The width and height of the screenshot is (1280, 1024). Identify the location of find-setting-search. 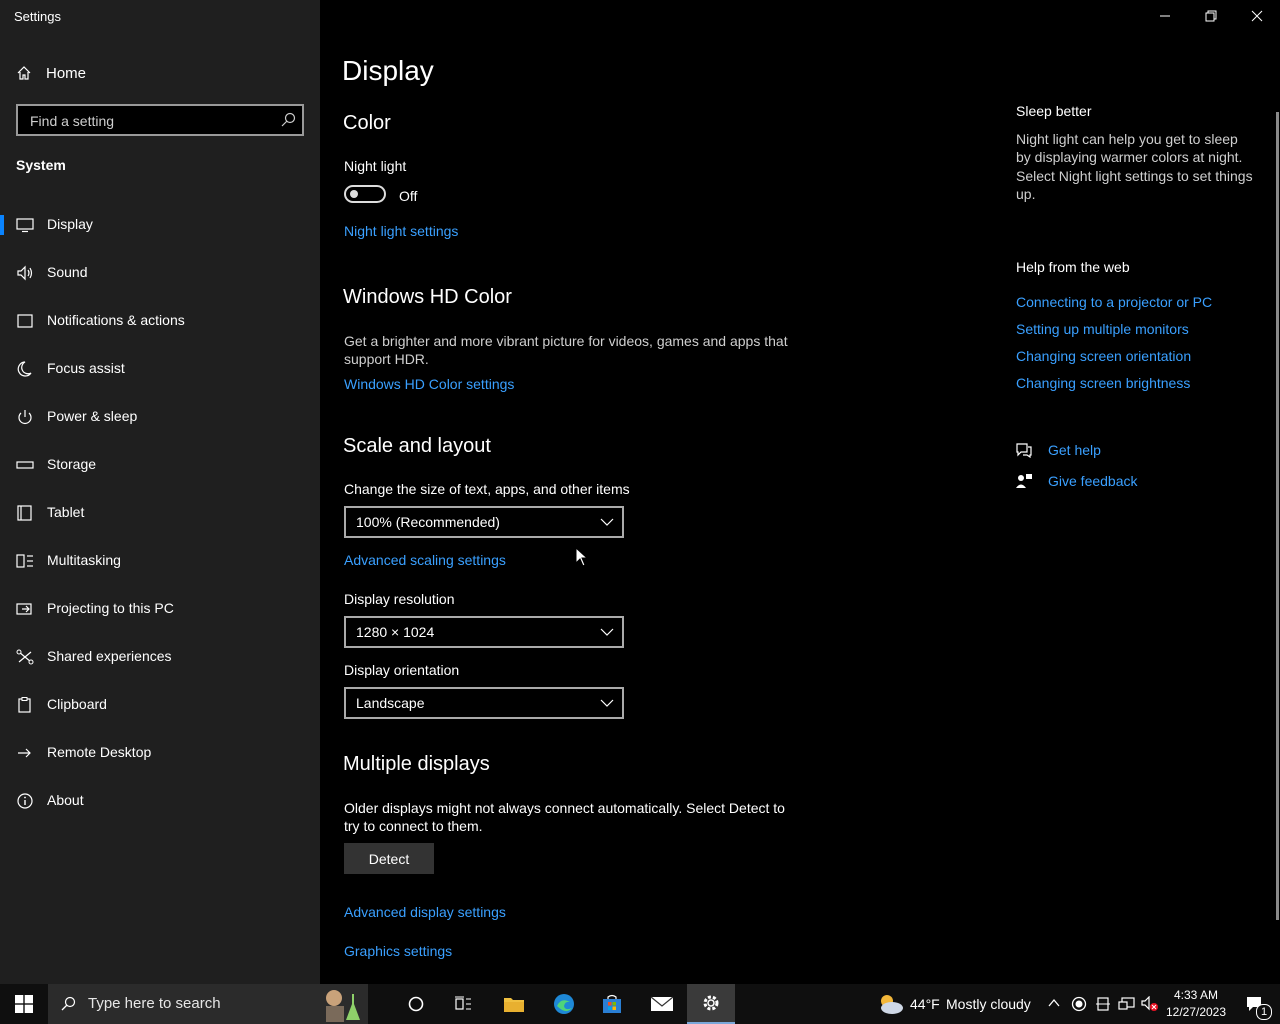
(160, 120).